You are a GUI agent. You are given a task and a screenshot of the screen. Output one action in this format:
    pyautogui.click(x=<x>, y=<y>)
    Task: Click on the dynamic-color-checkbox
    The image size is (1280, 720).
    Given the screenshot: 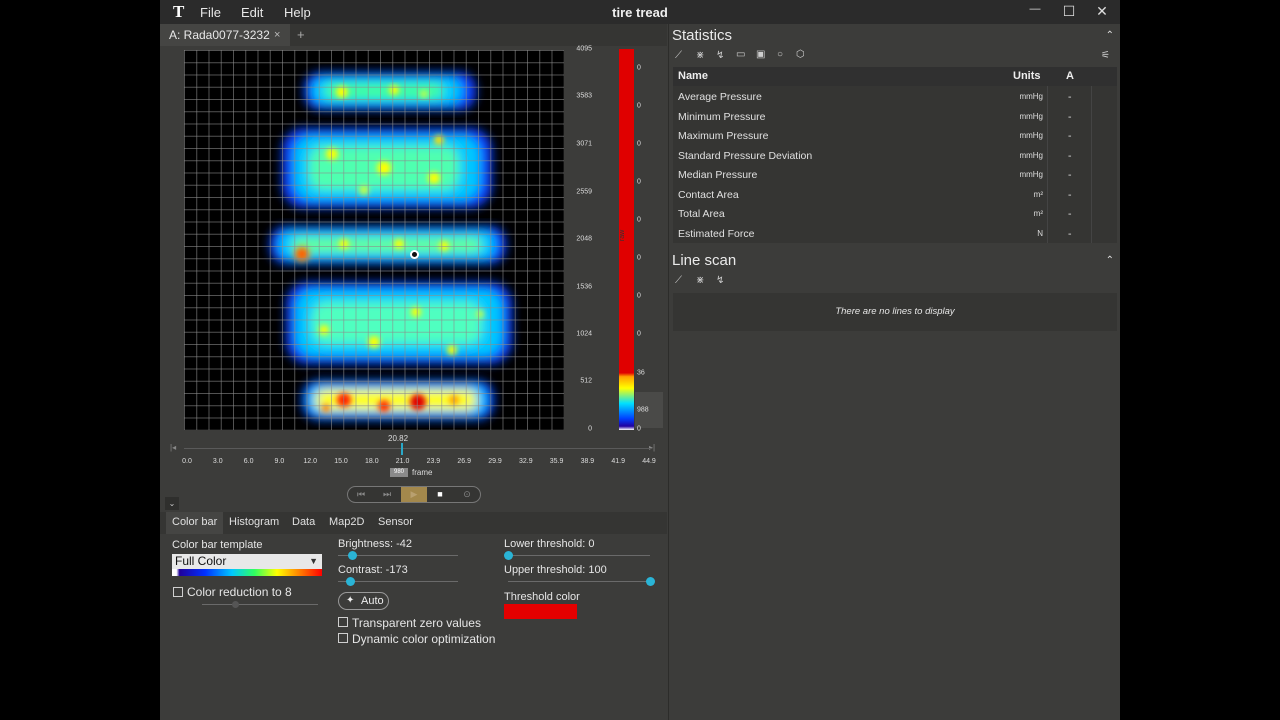 What is the action you would take?
    pyautogui.click(x=343, y=638)
    